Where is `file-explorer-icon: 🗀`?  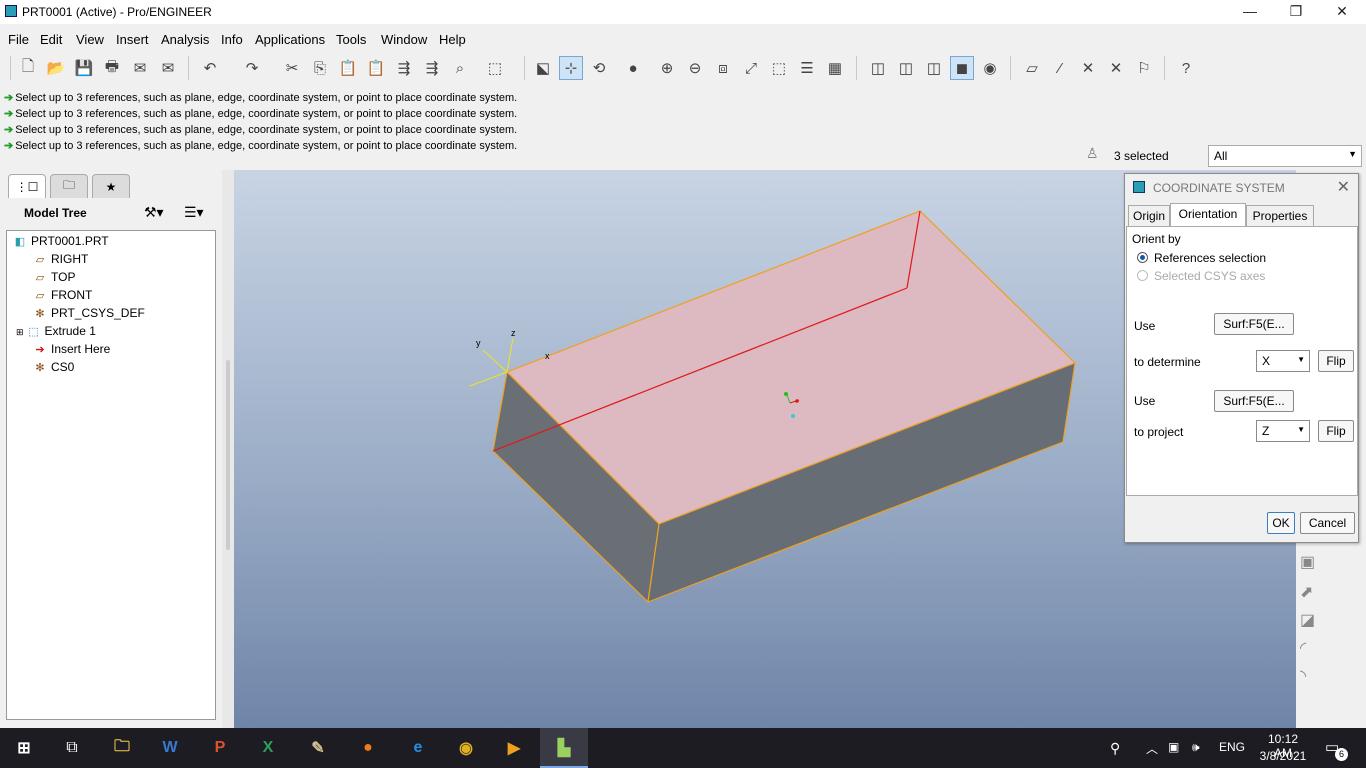
file-explorer-icon: 🗀 is located at coordinates (122, 748).